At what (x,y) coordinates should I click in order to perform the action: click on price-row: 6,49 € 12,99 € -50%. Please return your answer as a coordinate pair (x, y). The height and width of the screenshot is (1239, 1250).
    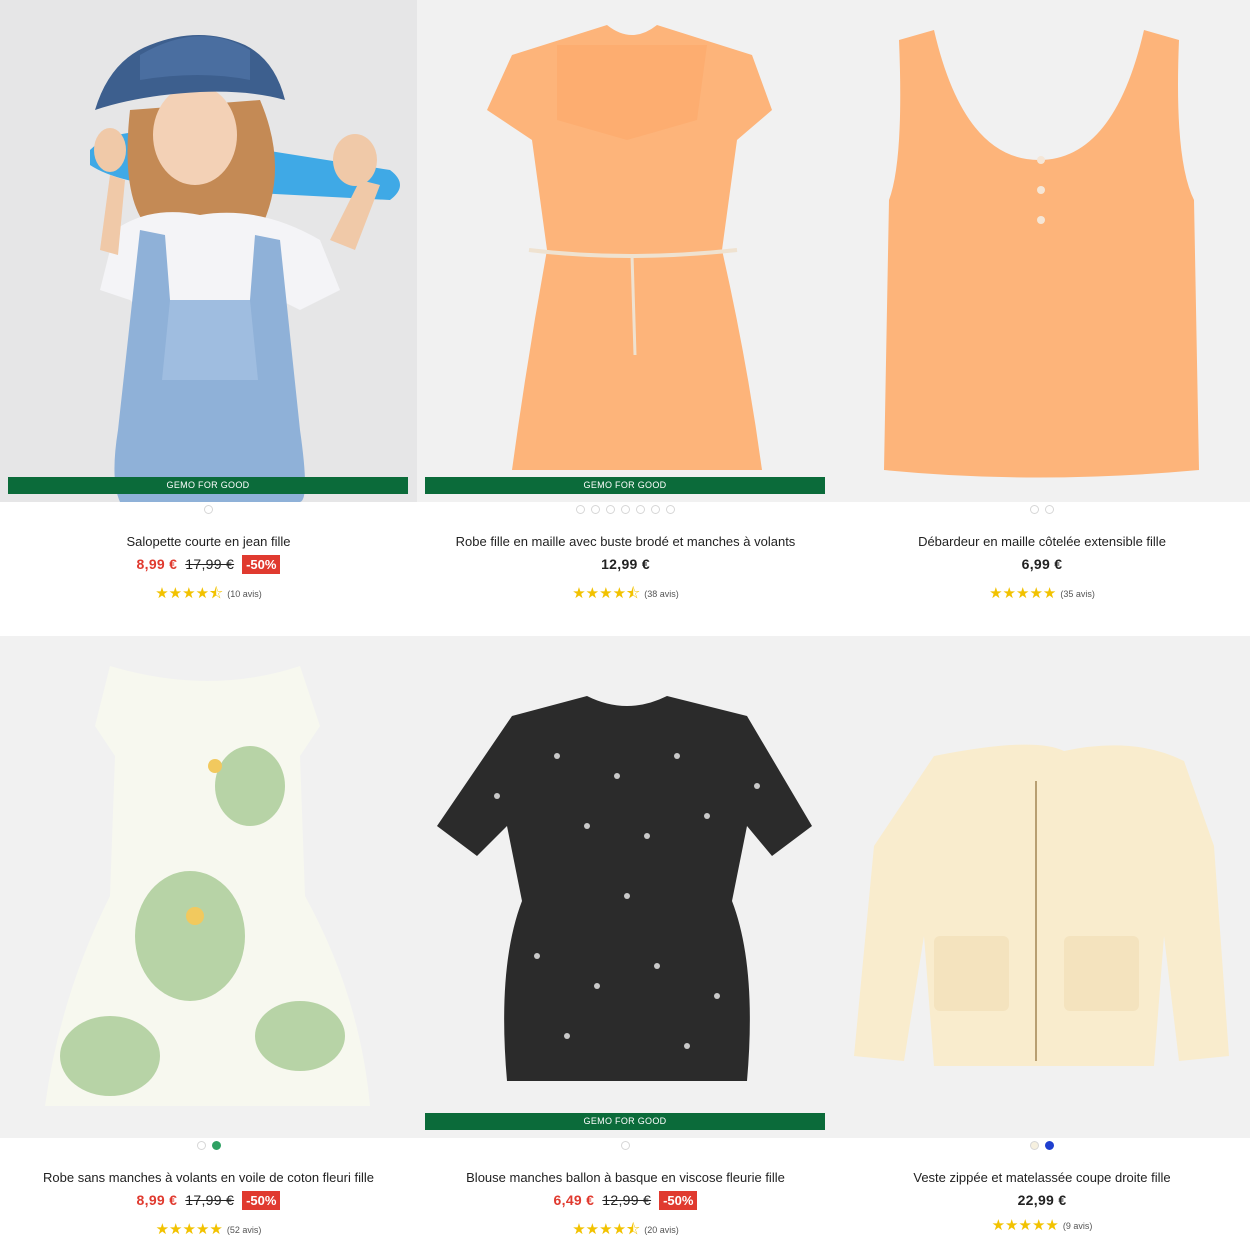
    Looking at the image, I should click on (625, 1200).